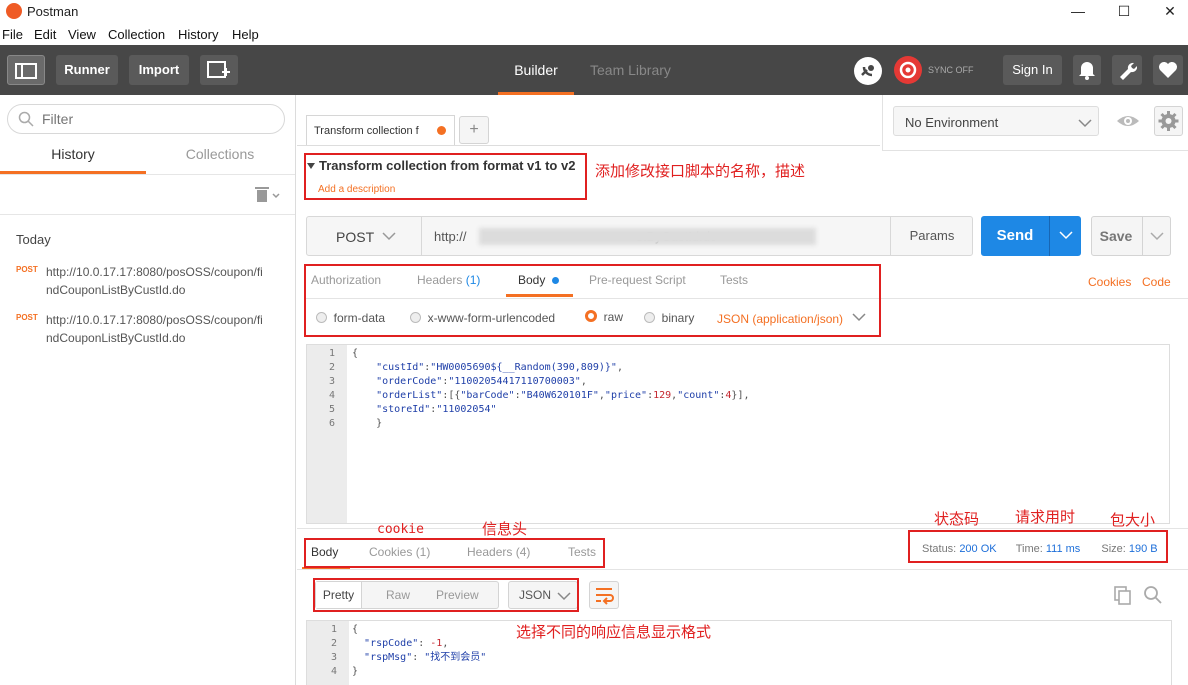  What do you see at coordinates (425, 657) in the screenshot?
I see `code-line: "rspMsg": "找不到会员"` at bounding box center [425, 657].